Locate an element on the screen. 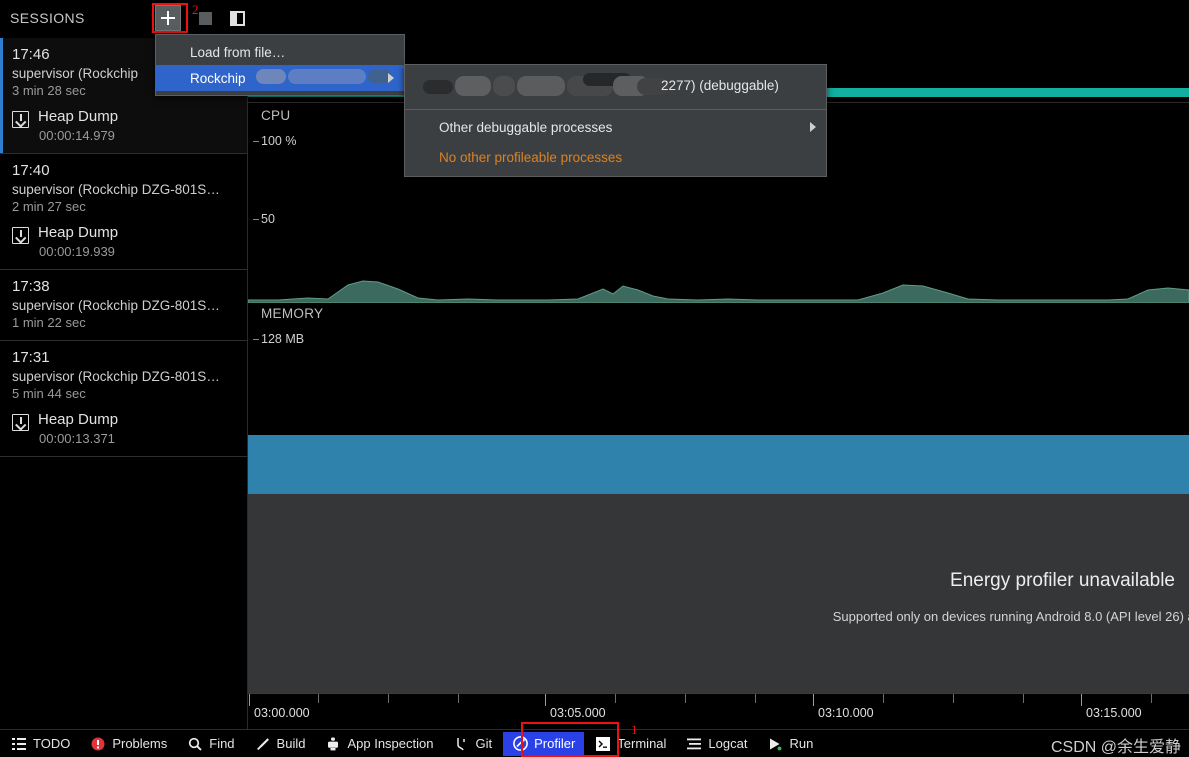 This screenshot has height=757, width=1189. session-duration: 5 min 44 sec is located at coordinates (49, 393).